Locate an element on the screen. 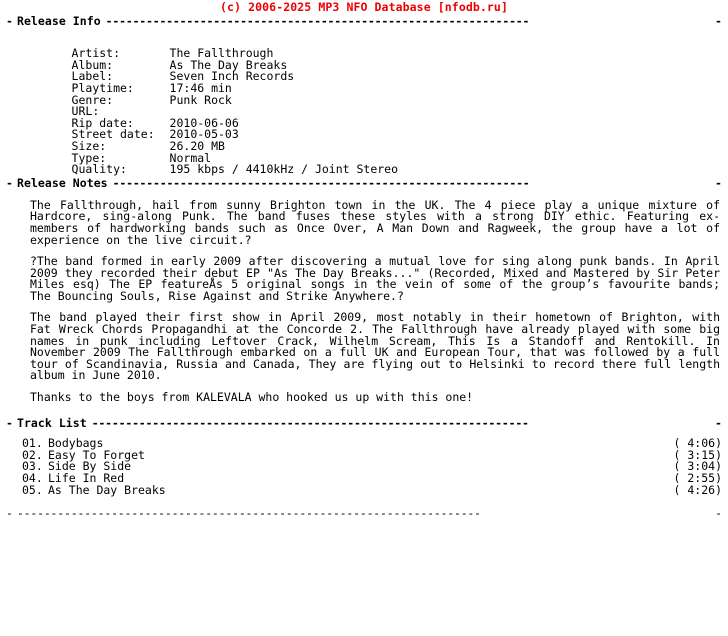 This screenshot has width=728, height=636. info-row: Artist: The Fallthrough is located at coordinates (379, 48).